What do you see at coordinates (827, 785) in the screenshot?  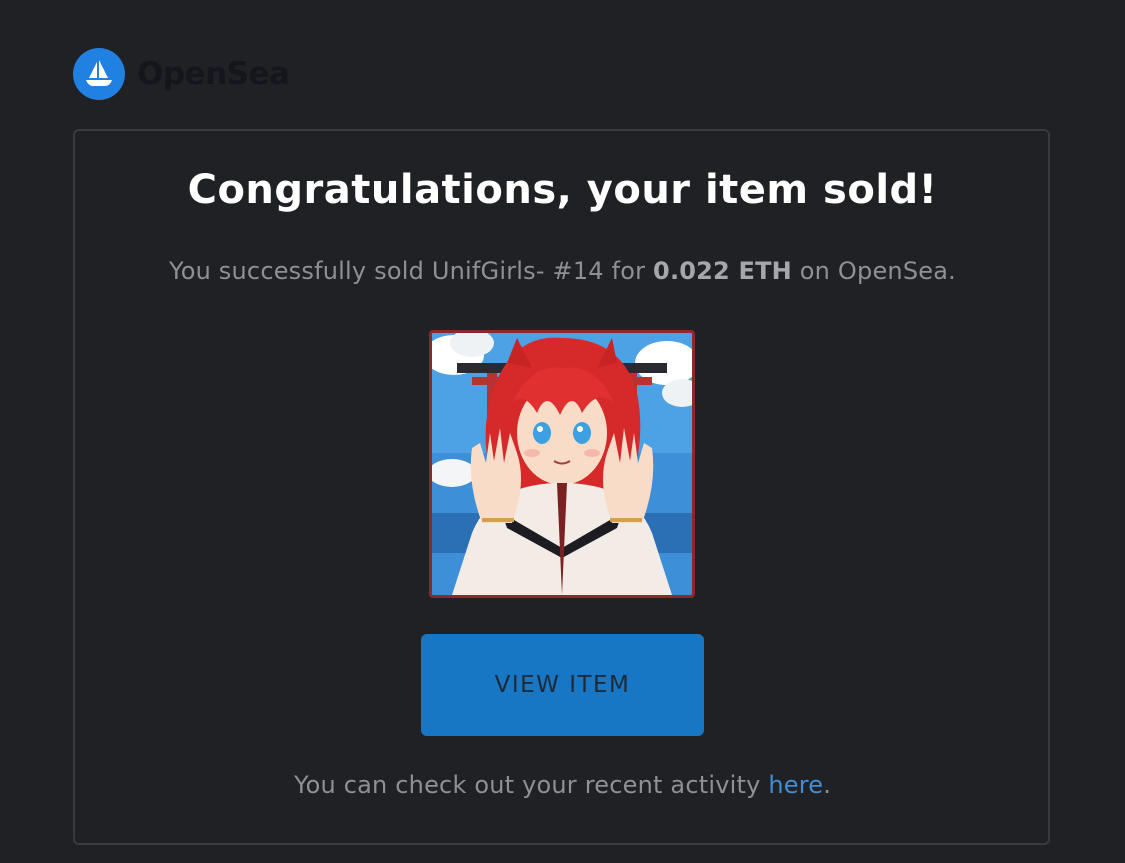 I see `activity-note-suffix: .` at bounding box center [827, 785].